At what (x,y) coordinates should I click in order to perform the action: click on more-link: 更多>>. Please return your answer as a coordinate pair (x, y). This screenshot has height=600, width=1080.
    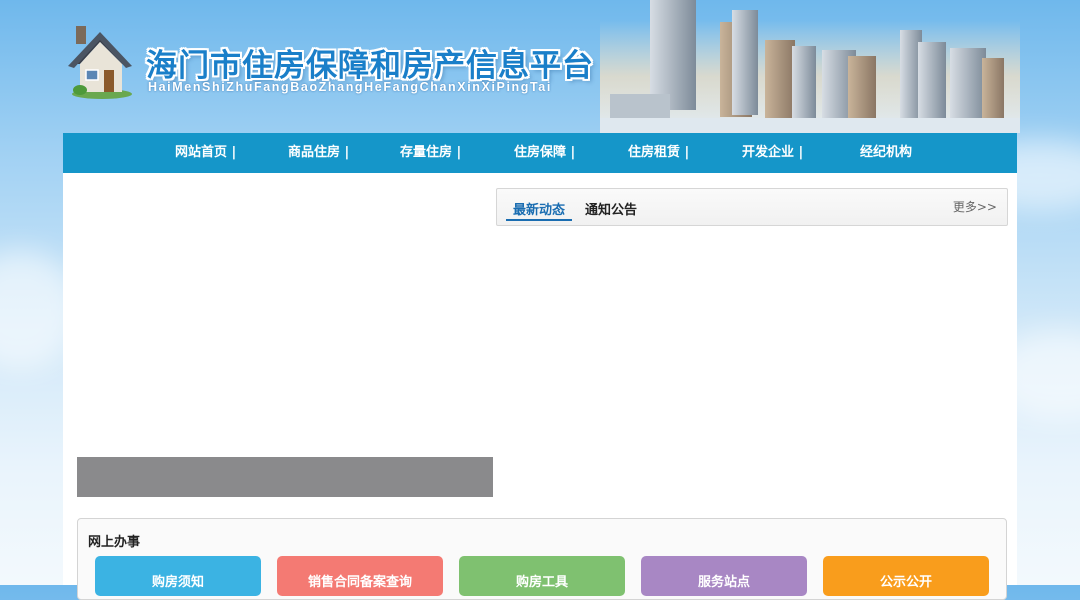
    Looking at the image, I should click on (975, 206).